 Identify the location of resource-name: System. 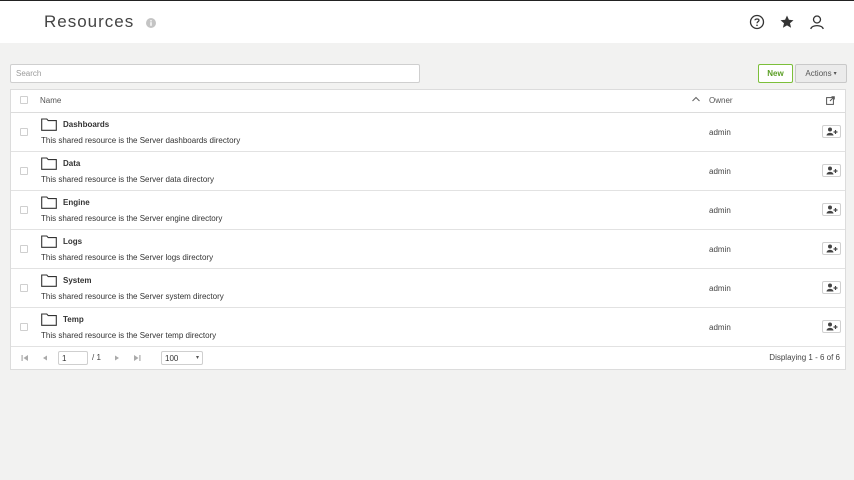
(77, 280).